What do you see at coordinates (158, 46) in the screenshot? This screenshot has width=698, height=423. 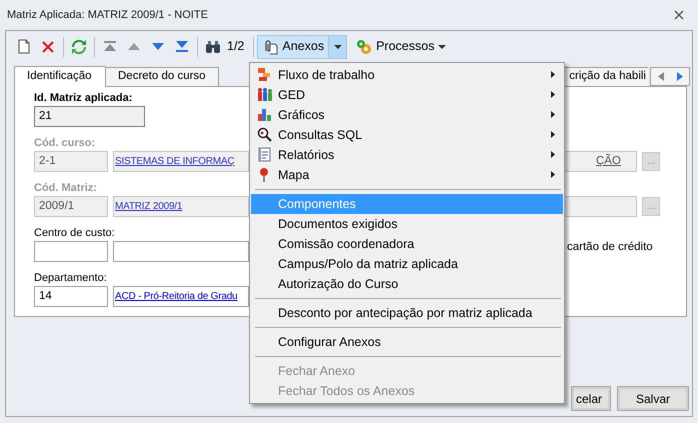 I see `down-arrow-icon` at bounding box center [158, 46].